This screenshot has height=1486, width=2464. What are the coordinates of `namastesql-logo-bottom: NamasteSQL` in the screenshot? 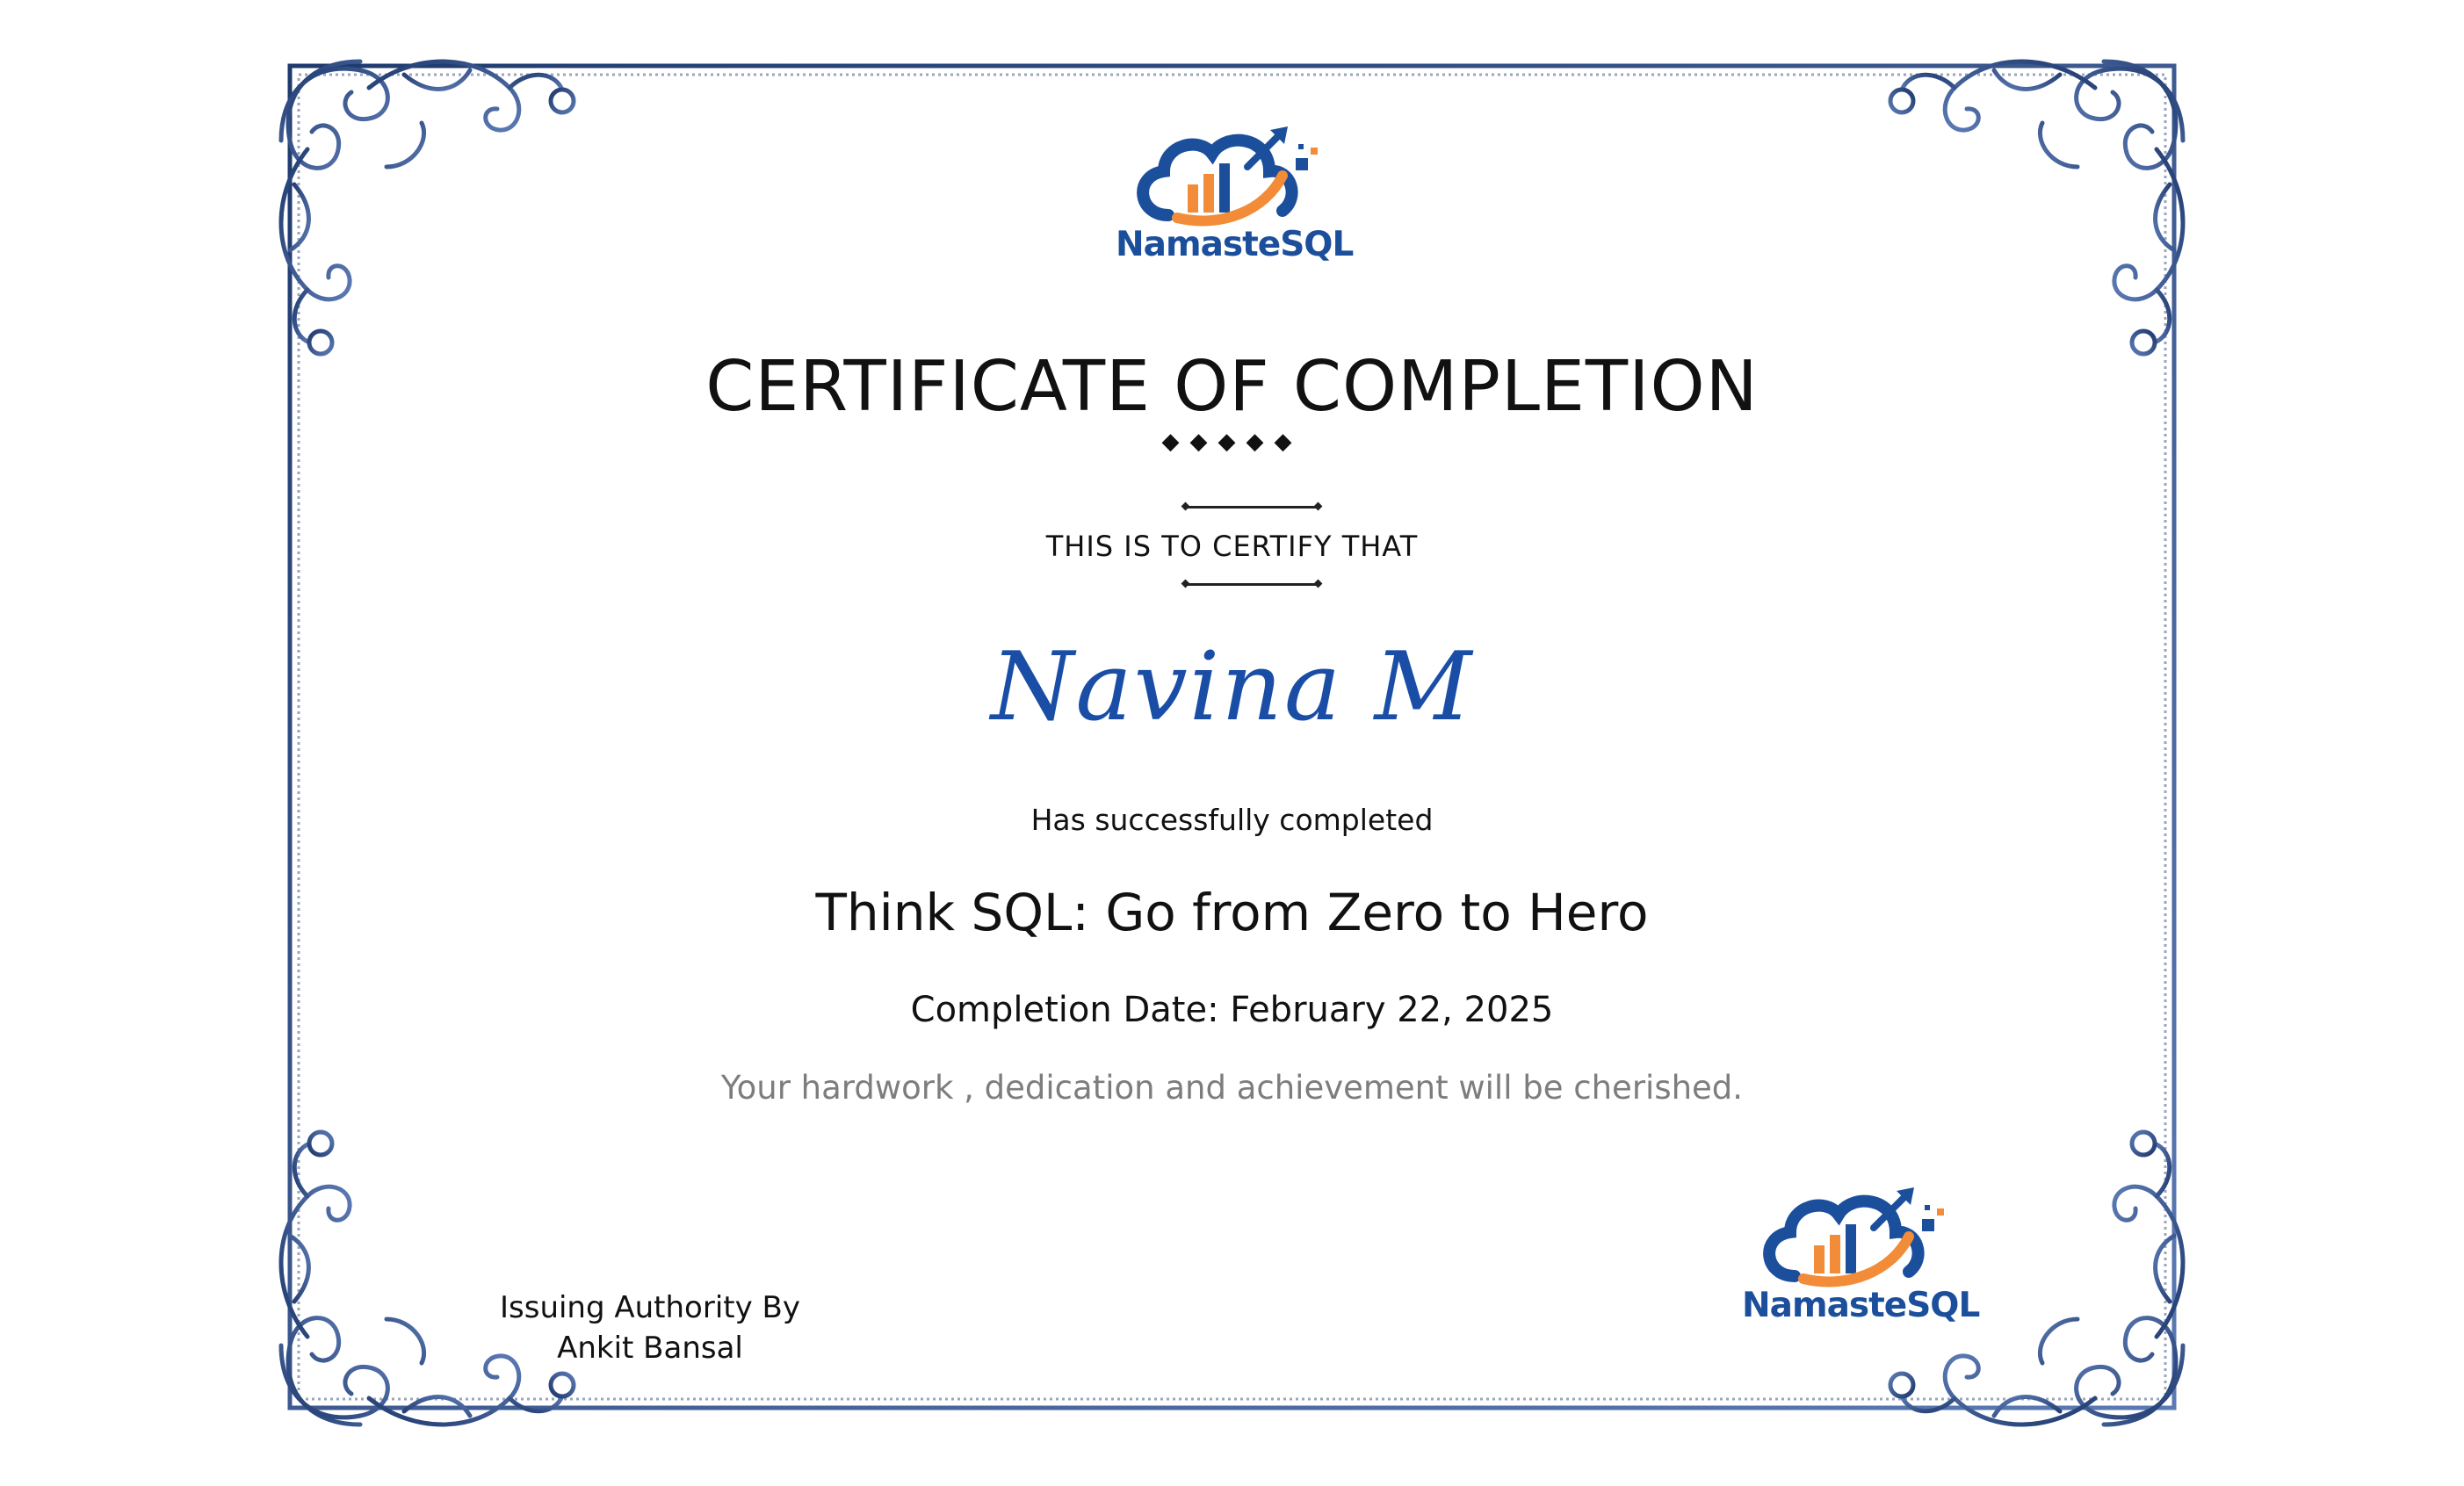 It's located at (1861, 1254).